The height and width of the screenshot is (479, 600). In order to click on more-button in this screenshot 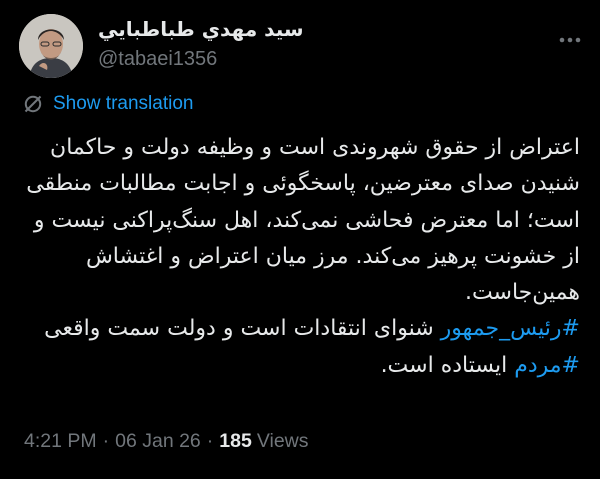, I will do `click(570, 40)`.